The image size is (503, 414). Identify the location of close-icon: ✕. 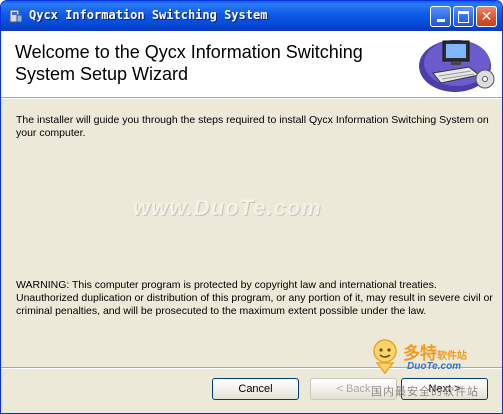
(486, 16).